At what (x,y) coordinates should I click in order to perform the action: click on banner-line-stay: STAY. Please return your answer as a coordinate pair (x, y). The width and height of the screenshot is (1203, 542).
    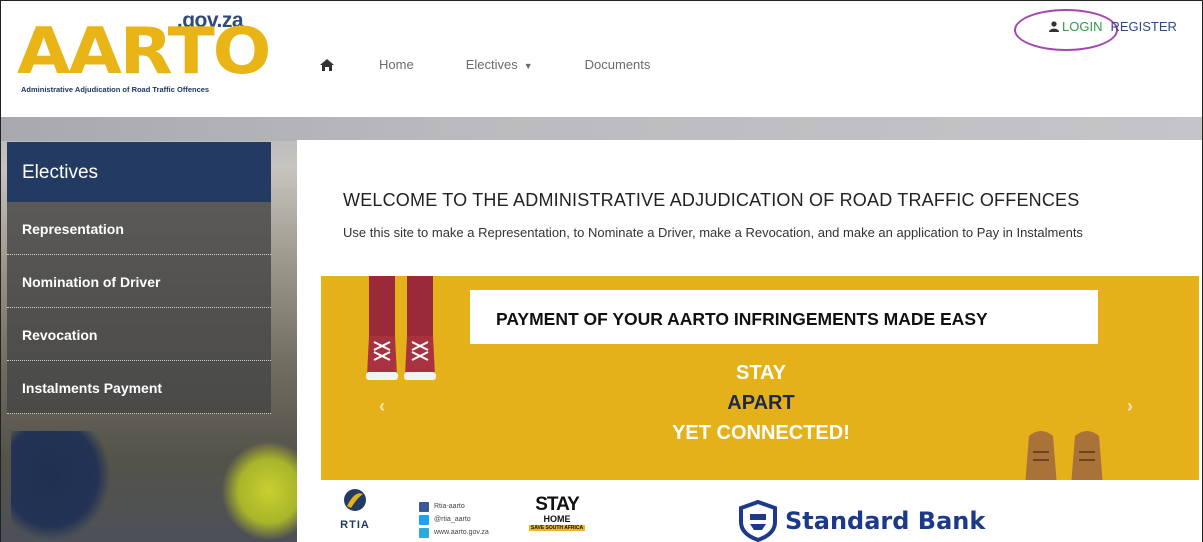
    Looking at the image, I should click on (761, 373).